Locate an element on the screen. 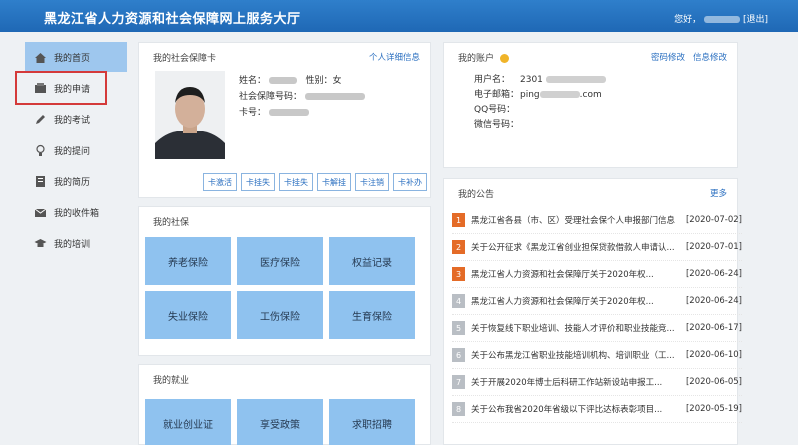  notice-date: [2020-06-17] is located at coordinates (713, 328).